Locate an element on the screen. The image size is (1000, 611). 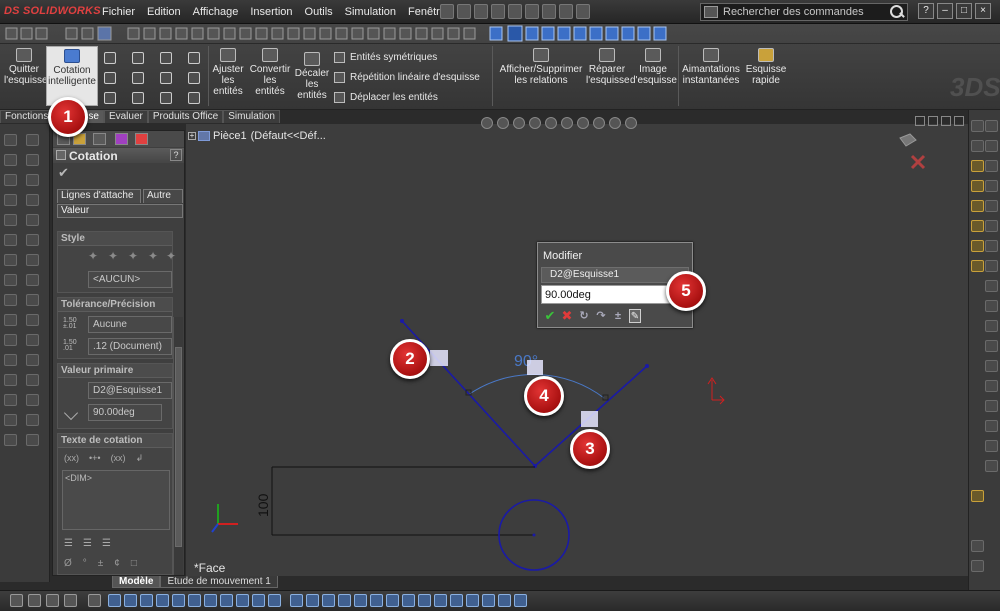
tab-model: Modèle is located at coordinates (136, 582).